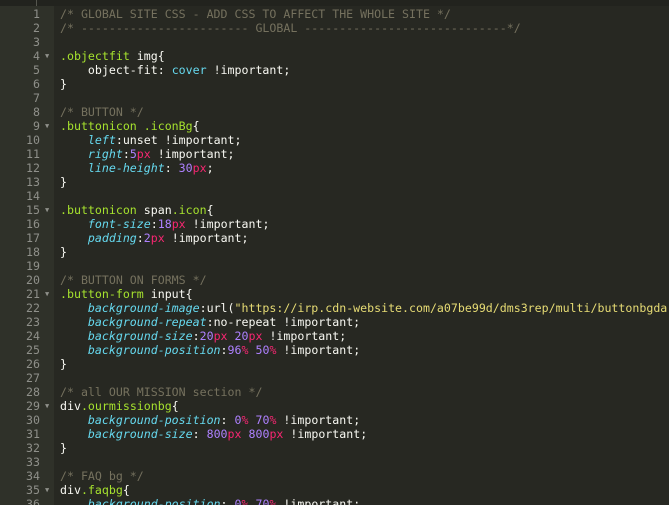  What do you see at coordinates (334, 364) in the screenshot?
I see `code-line: 26}` at bounding box center [334, 364].